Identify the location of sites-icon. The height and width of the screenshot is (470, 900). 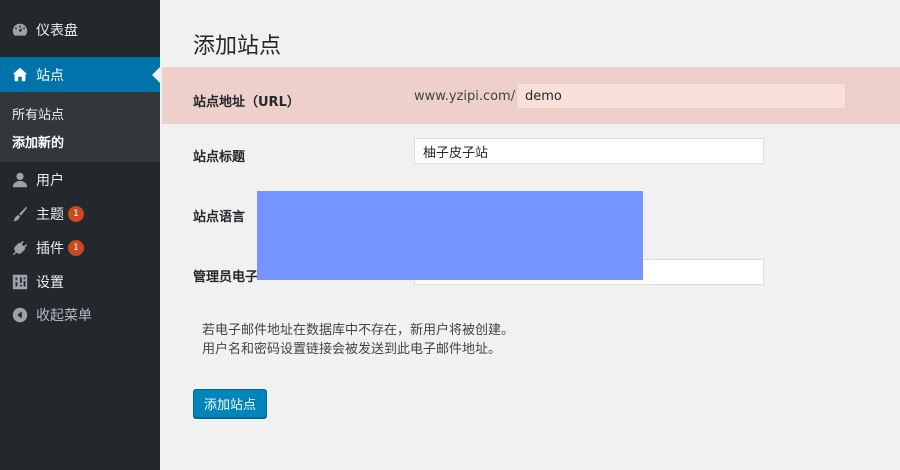
(20, 75).